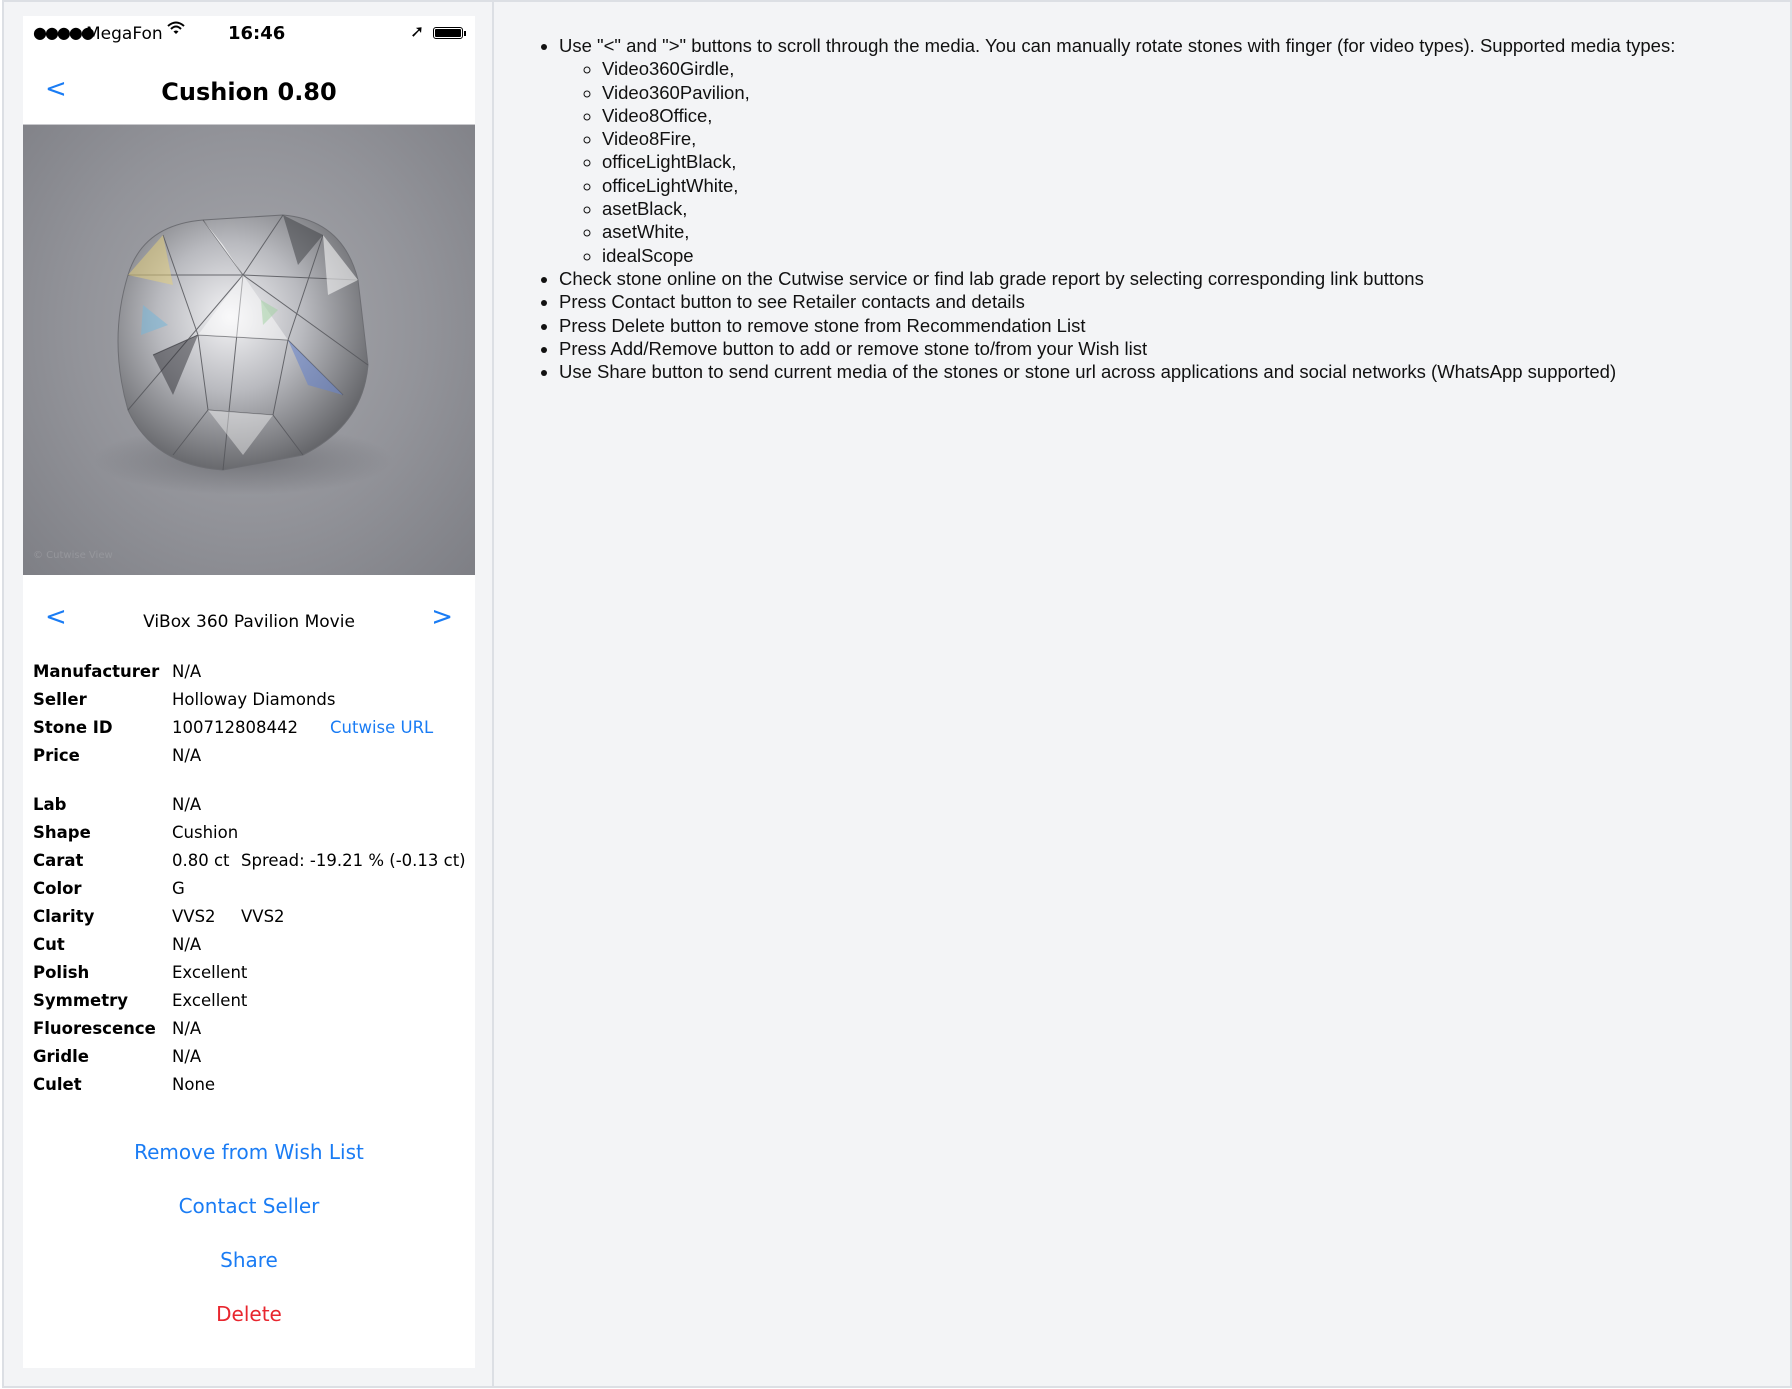  Describe the element at coordinates (449, 33) in the screenshot. I see `battery-icon` at that location.